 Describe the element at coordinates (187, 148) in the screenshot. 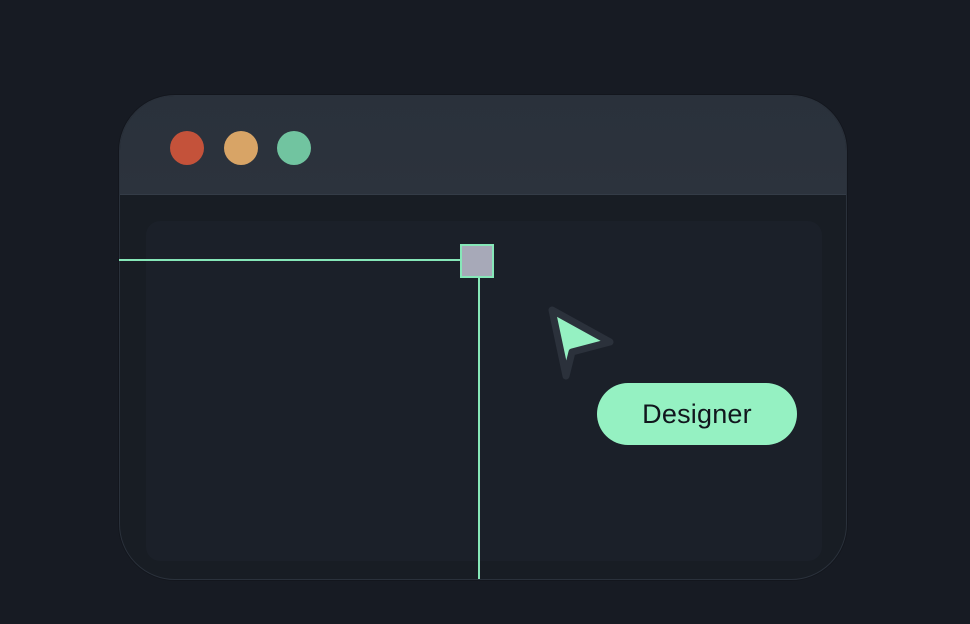

I see `close-window-button` at that location.